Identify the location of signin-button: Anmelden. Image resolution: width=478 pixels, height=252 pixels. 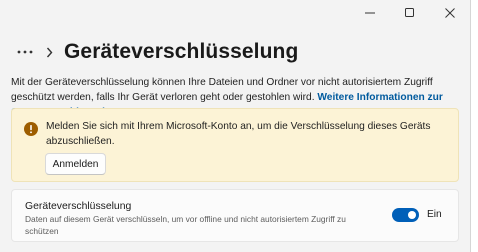
(75, 164).